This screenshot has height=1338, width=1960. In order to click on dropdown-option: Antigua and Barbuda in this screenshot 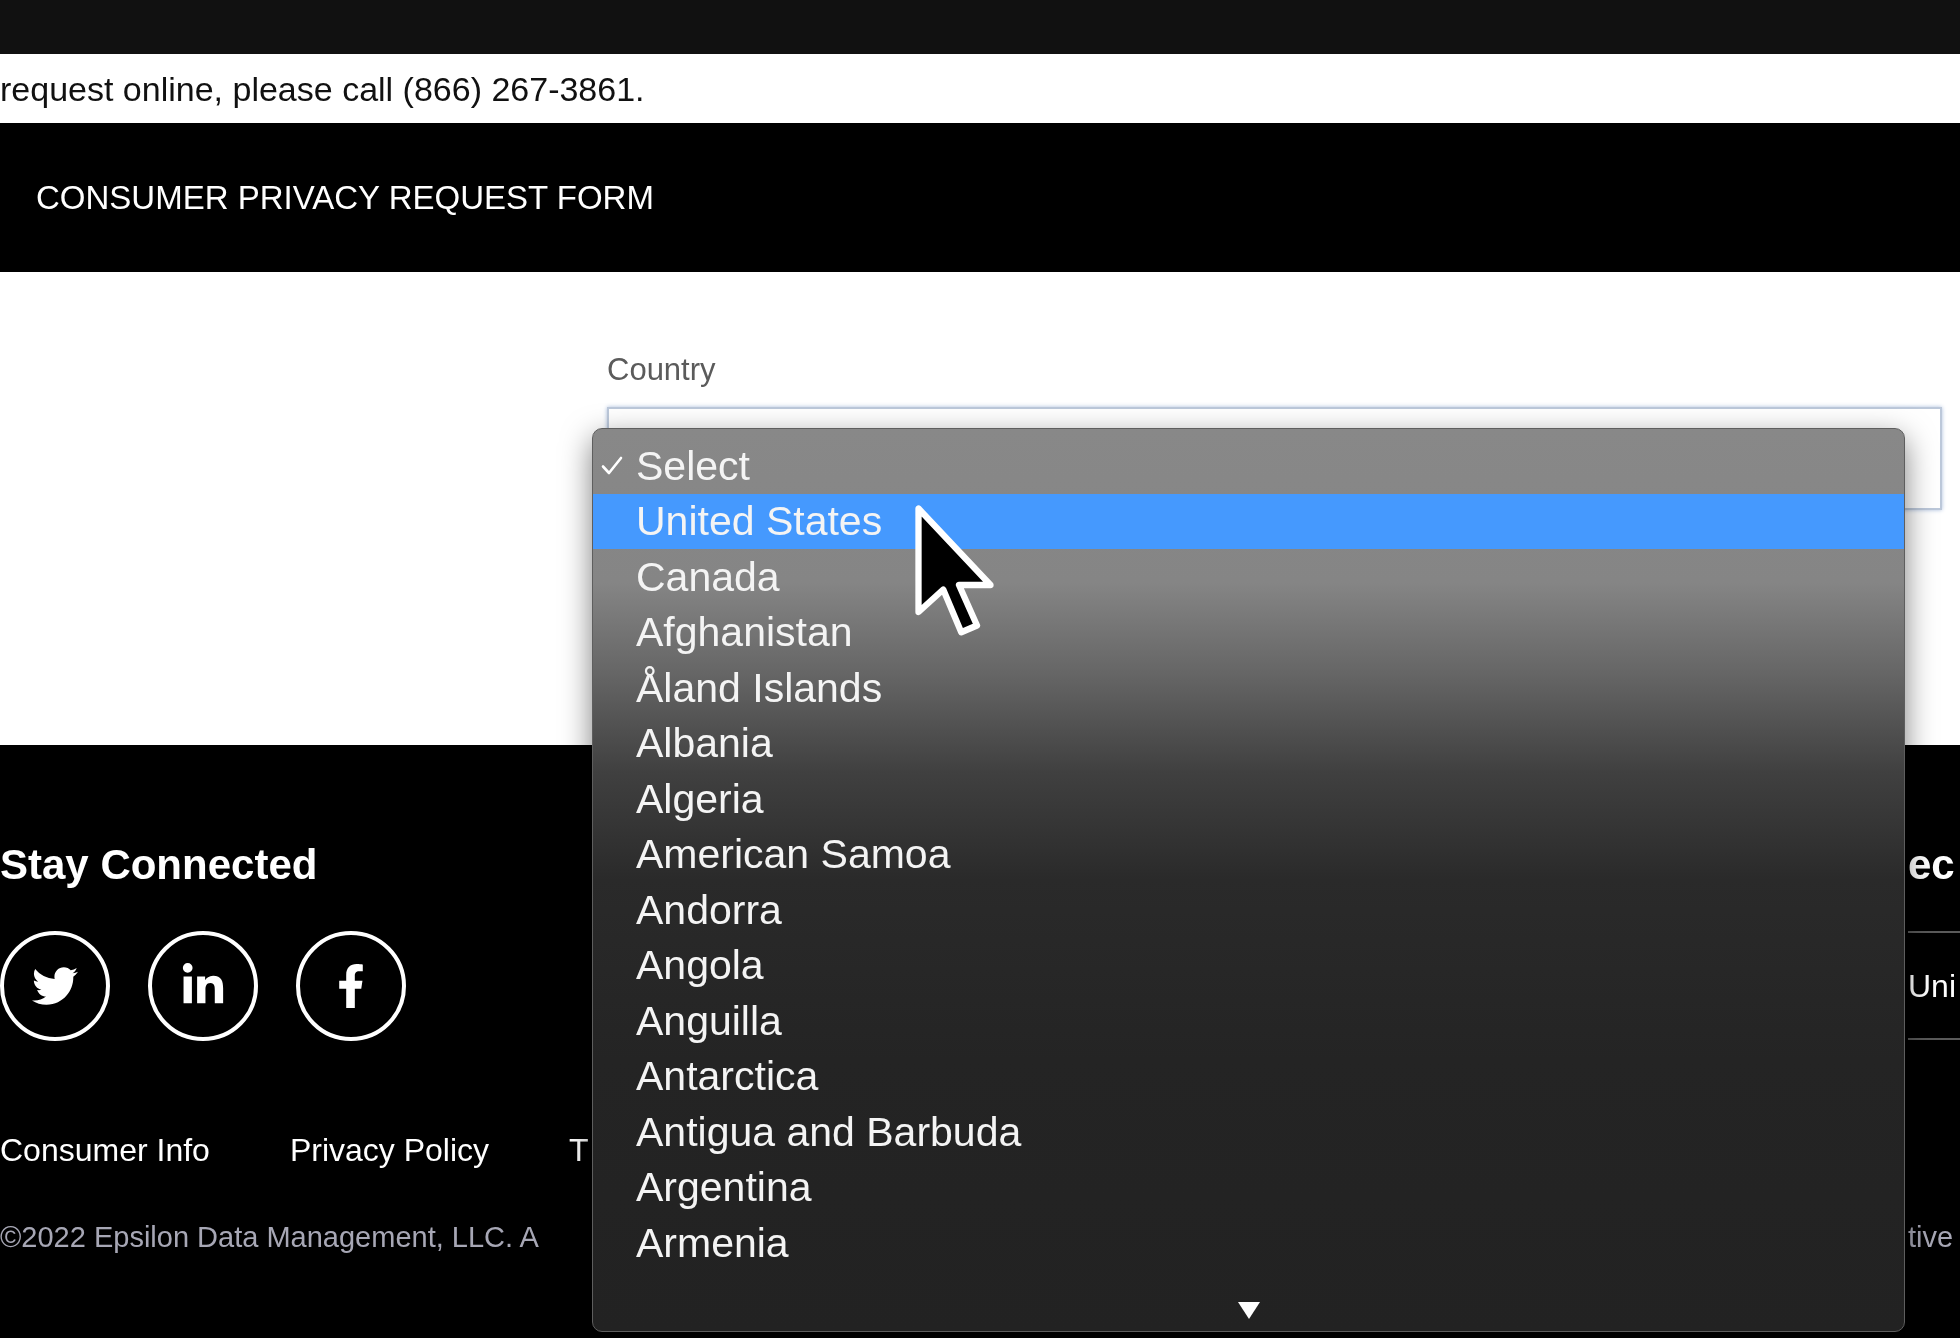, I will do `click(1248, 1132)`.